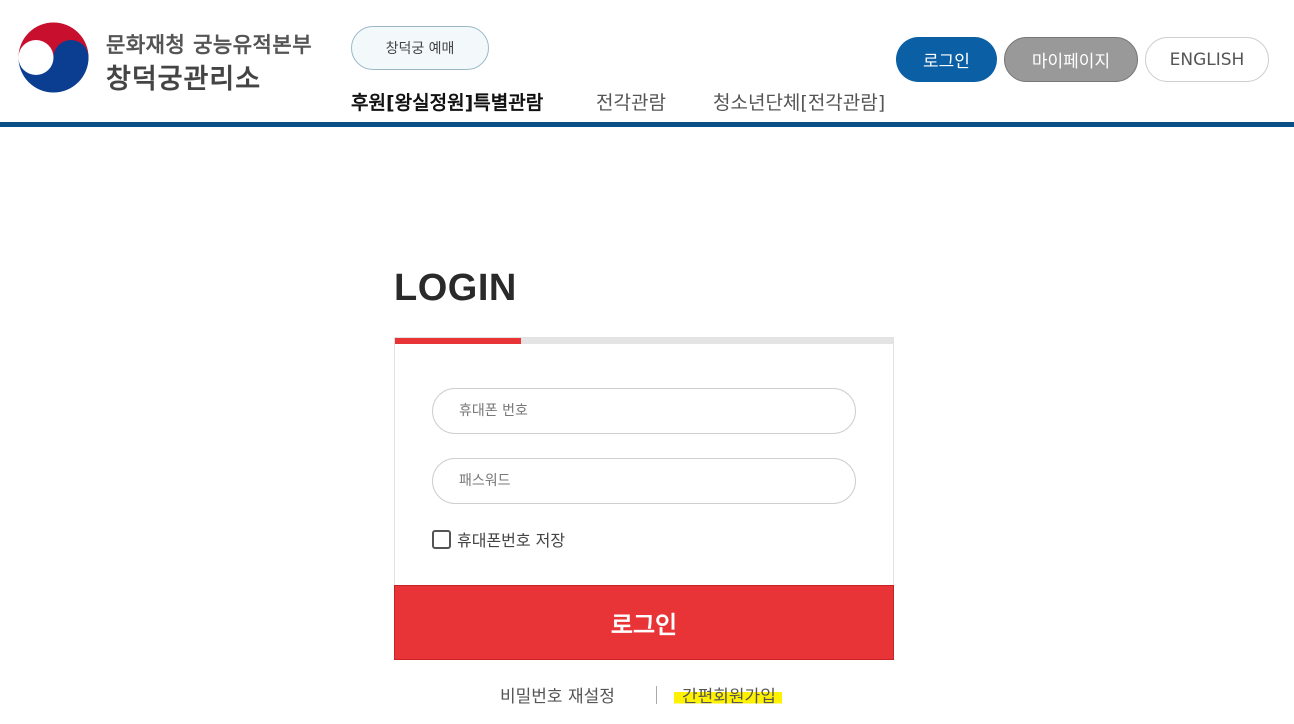  Describe the element at coordinates (946, 59) in the screenshot. I see `login-button: 로그인` at that location.